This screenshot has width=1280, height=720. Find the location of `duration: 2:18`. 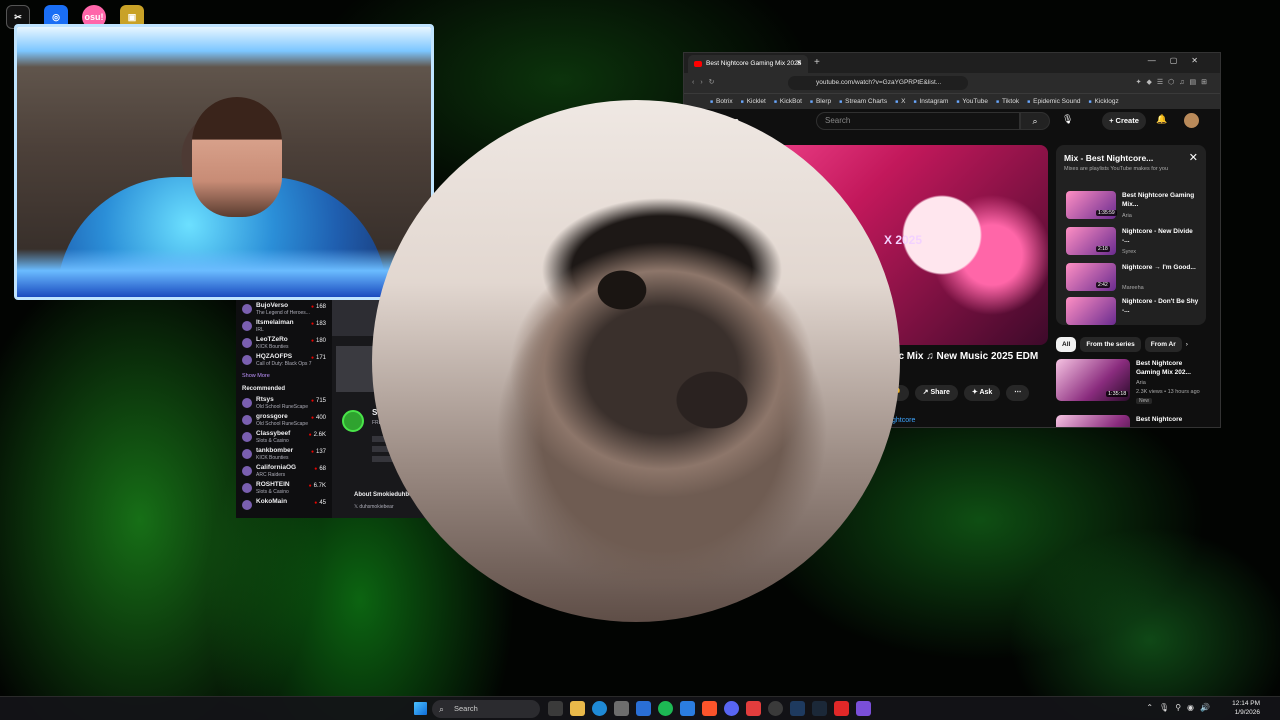

duration: 2:18 is located at coordinates (1103, 249).